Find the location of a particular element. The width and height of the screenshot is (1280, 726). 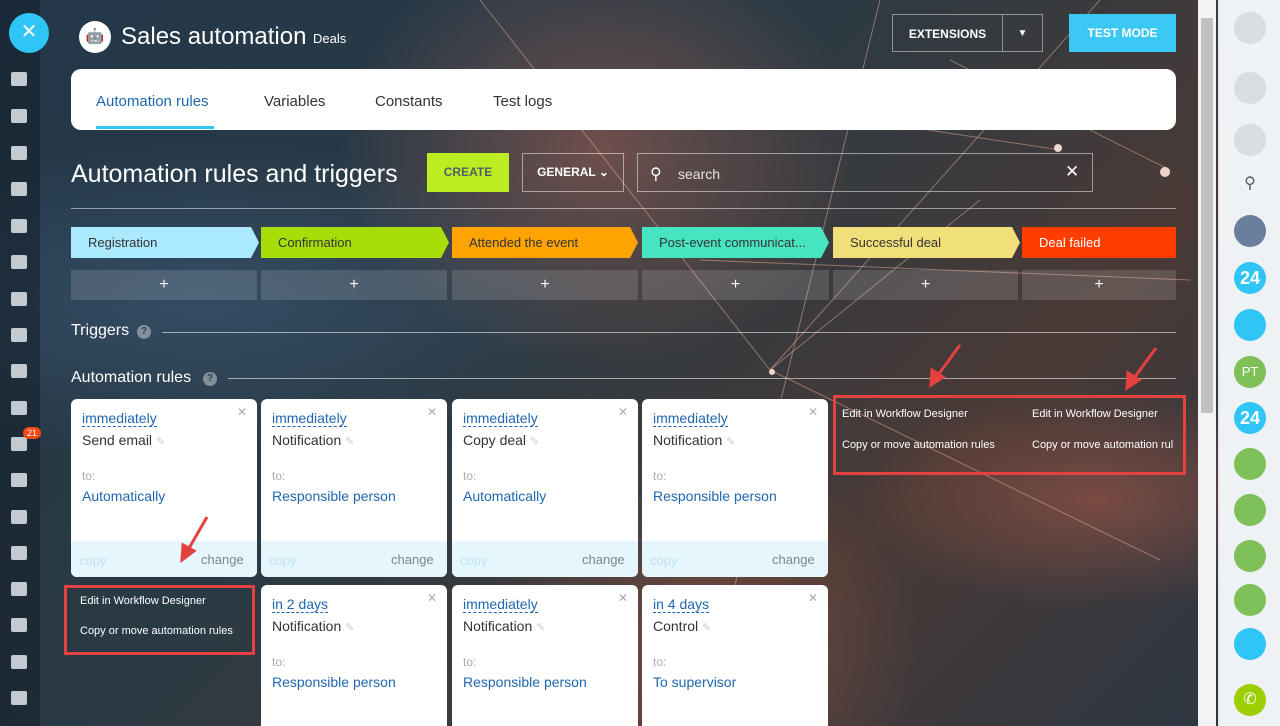

bell-icon is located at coordinates (1250, 88).